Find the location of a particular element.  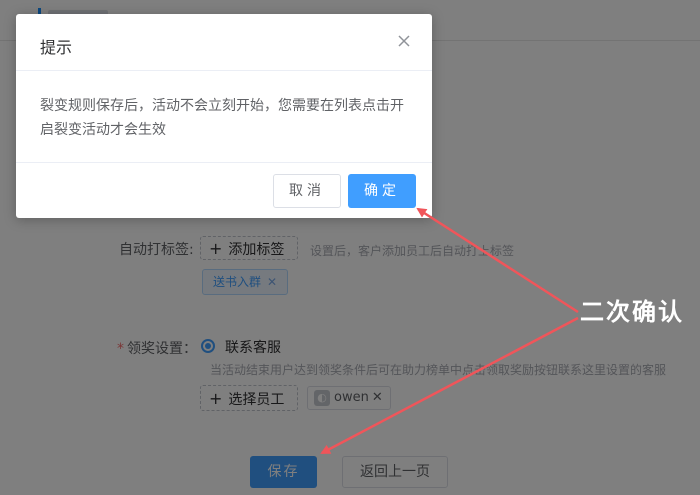

annotation-label: 二次确认 is located at coordinates (632, 312).